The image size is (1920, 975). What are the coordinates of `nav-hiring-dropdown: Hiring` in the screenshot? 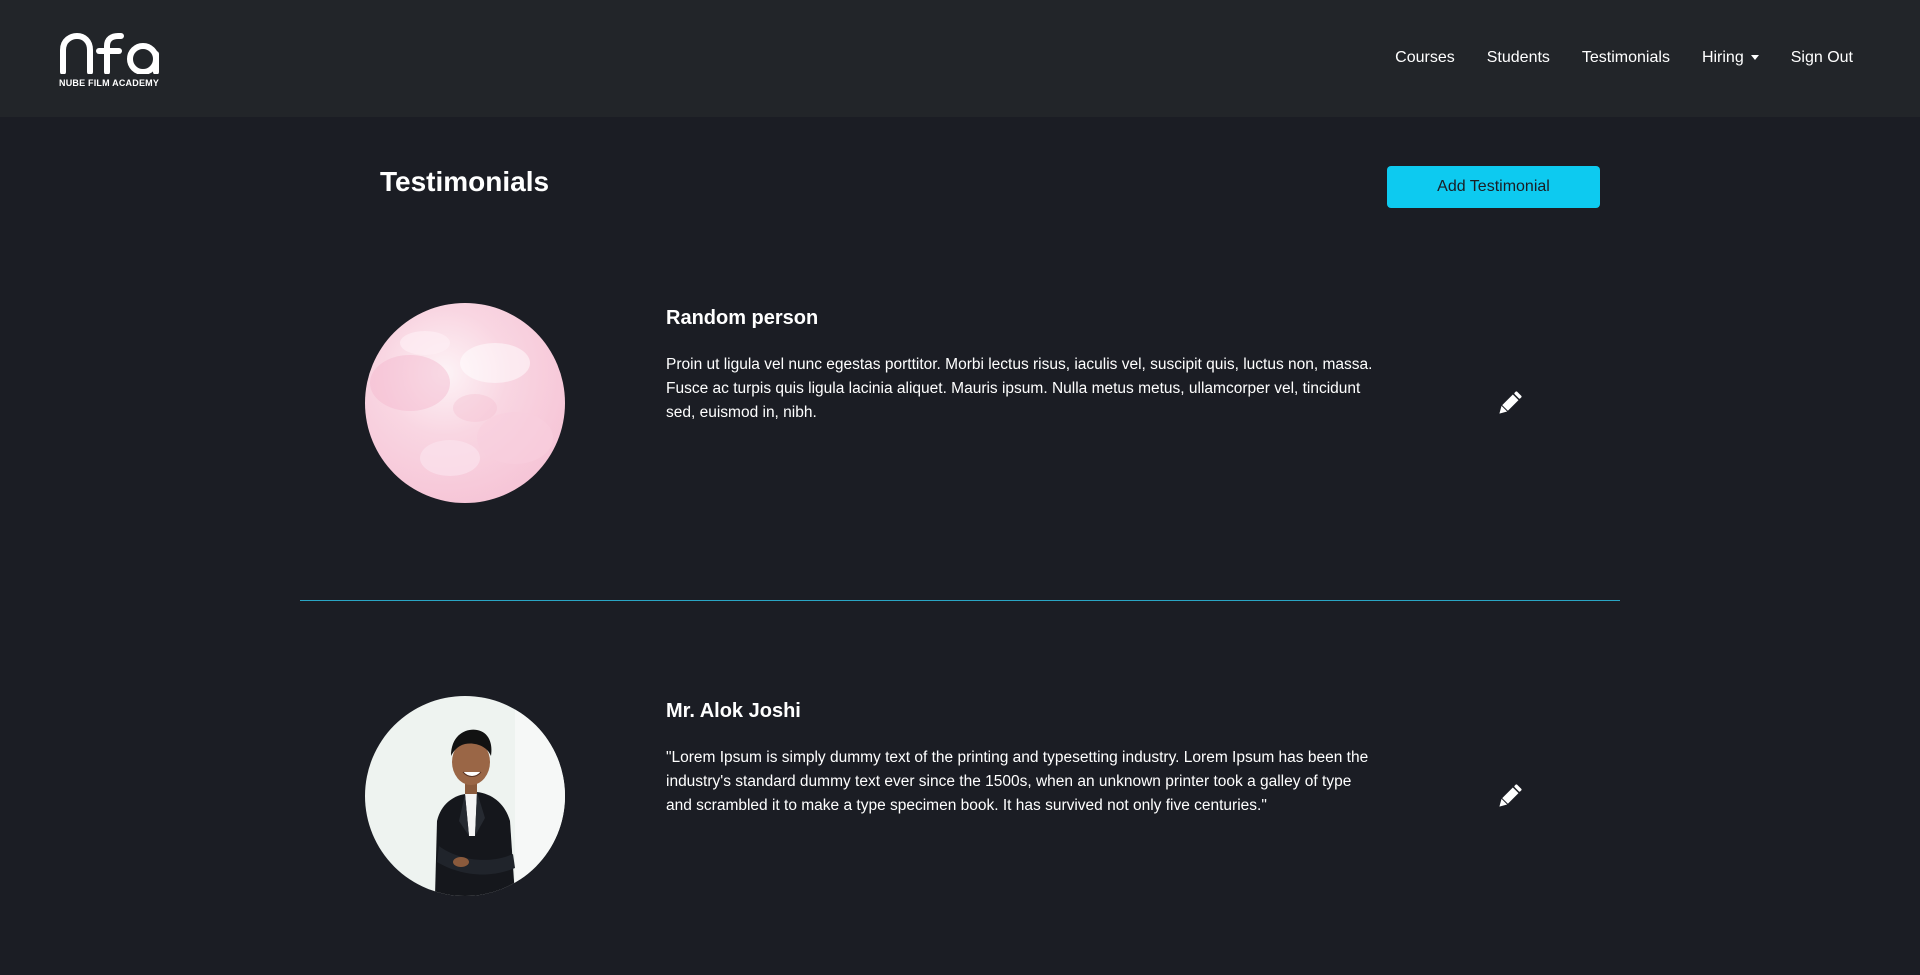 It's located at (1730, 58).